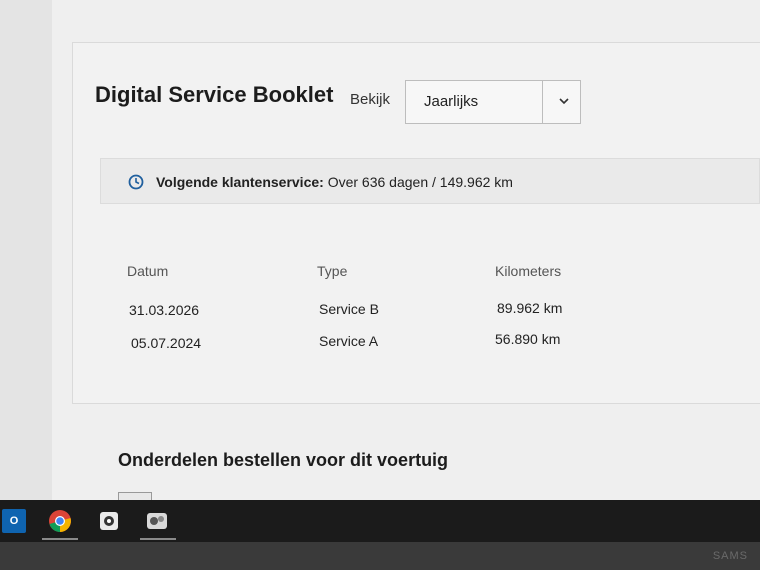  I want to click on app-icon, so click(109, 521).